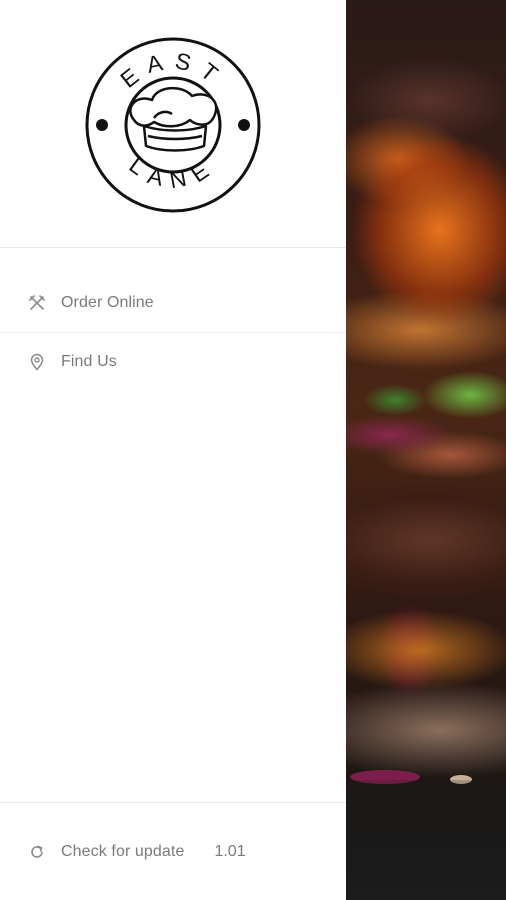 This screenshot has width=506, height=900. What do you see at coordinates (173, 802) in the screenshot?
I see `footer-divider` at bounding box center [173, 802].